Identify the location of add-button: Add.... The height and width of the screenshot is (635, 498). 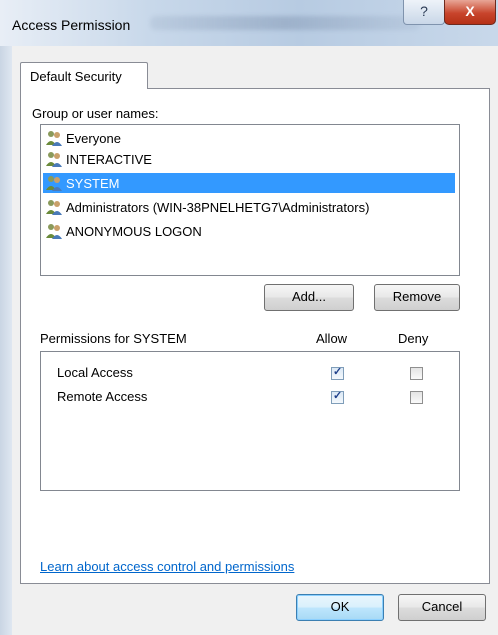
(309, 297).